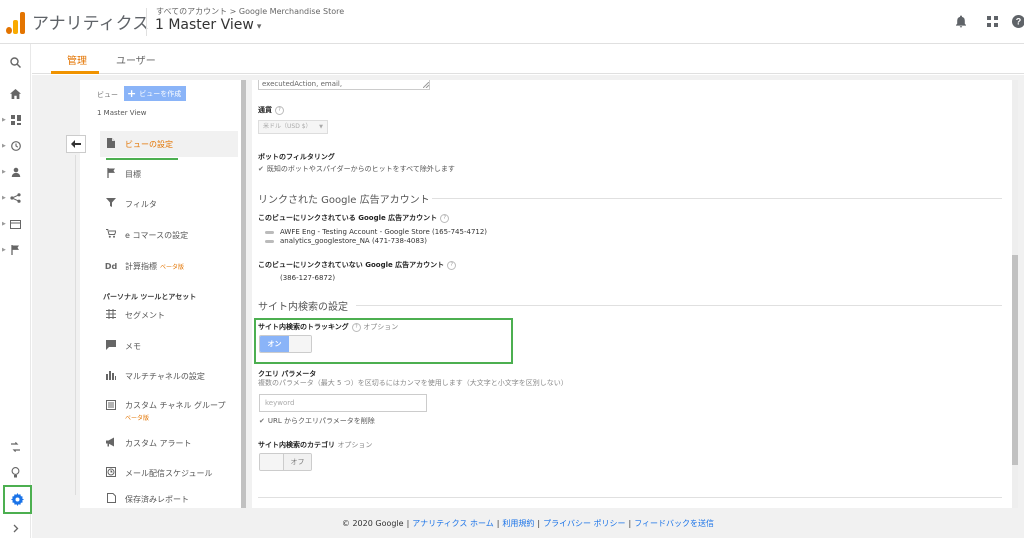 The width and height of the screenshot is (1024, 538). What do you see at coordinates (452, 523) in the screenshot?
I see `footer-link-analytics-home: アナリティクス ホーム` at bounding box center [452, 523].